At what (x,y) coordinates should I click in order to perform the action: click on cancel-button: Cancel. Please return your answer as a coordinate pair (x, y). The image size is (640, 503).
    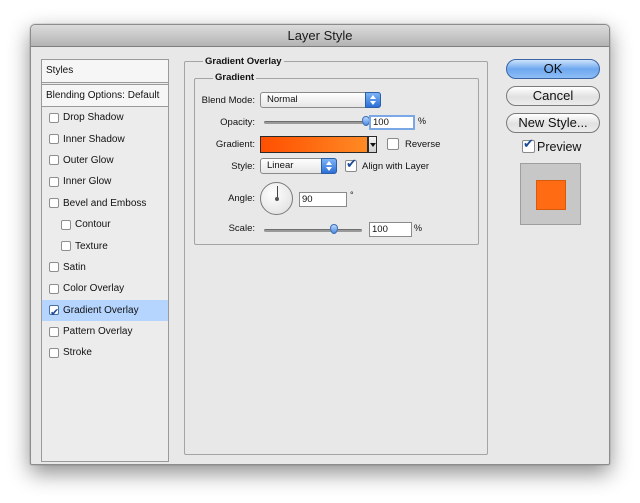
    Looking at the image, I should click on (553, 96).